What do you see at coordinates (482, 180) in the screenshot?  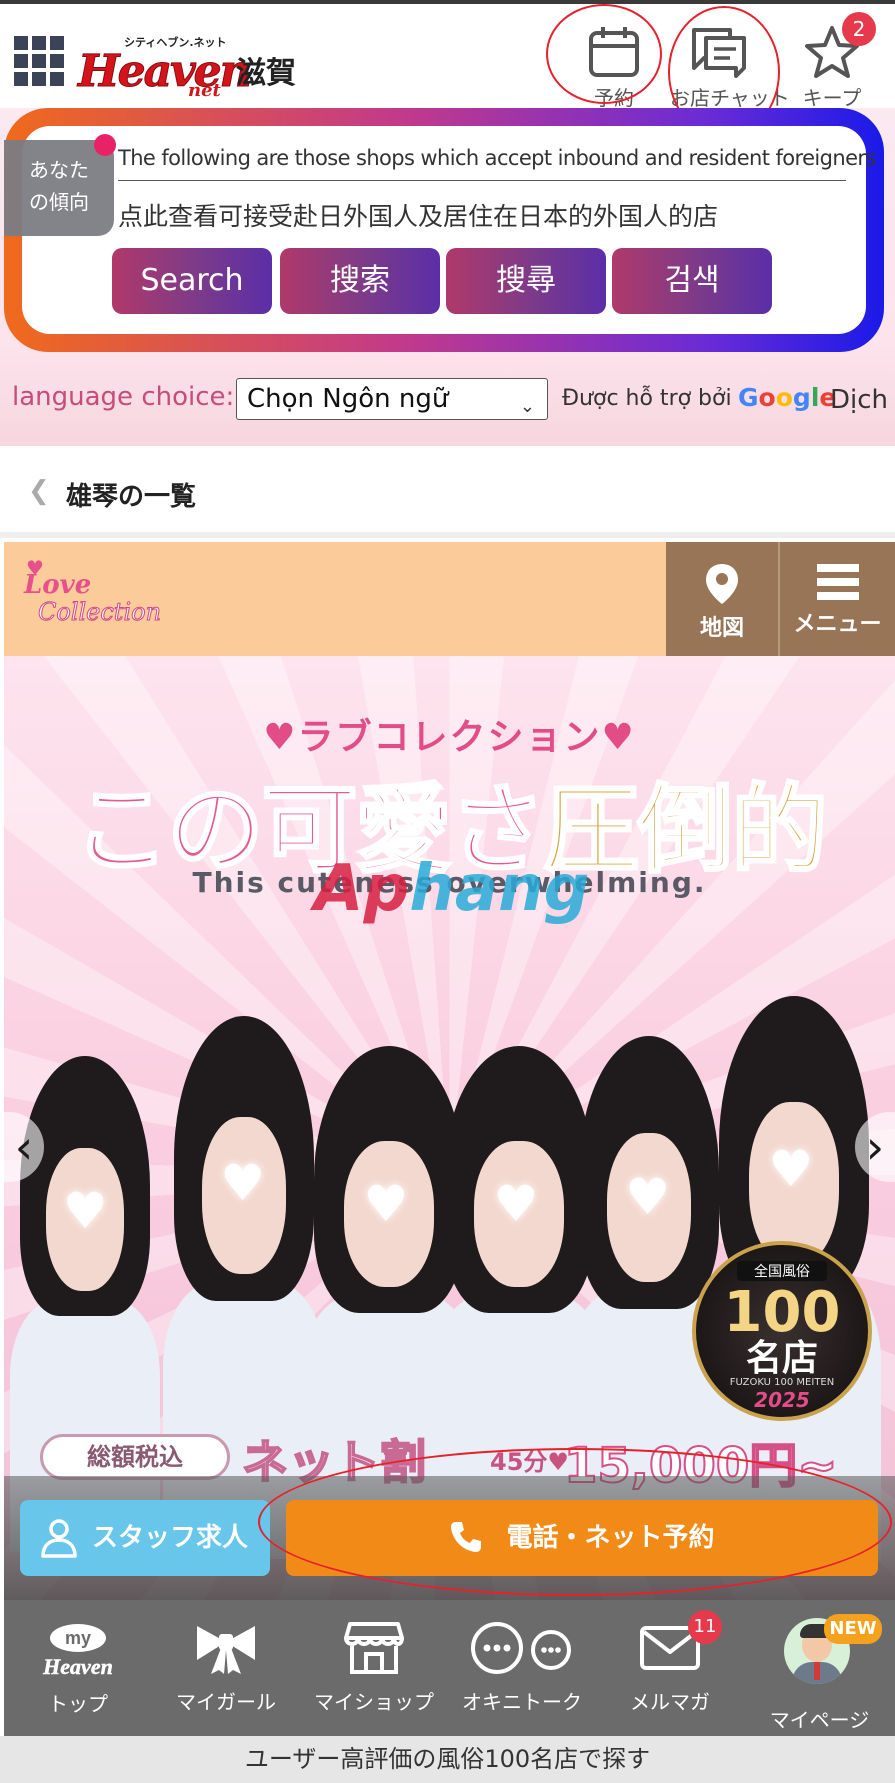 I see `divider` at bounding box center [482, 180].